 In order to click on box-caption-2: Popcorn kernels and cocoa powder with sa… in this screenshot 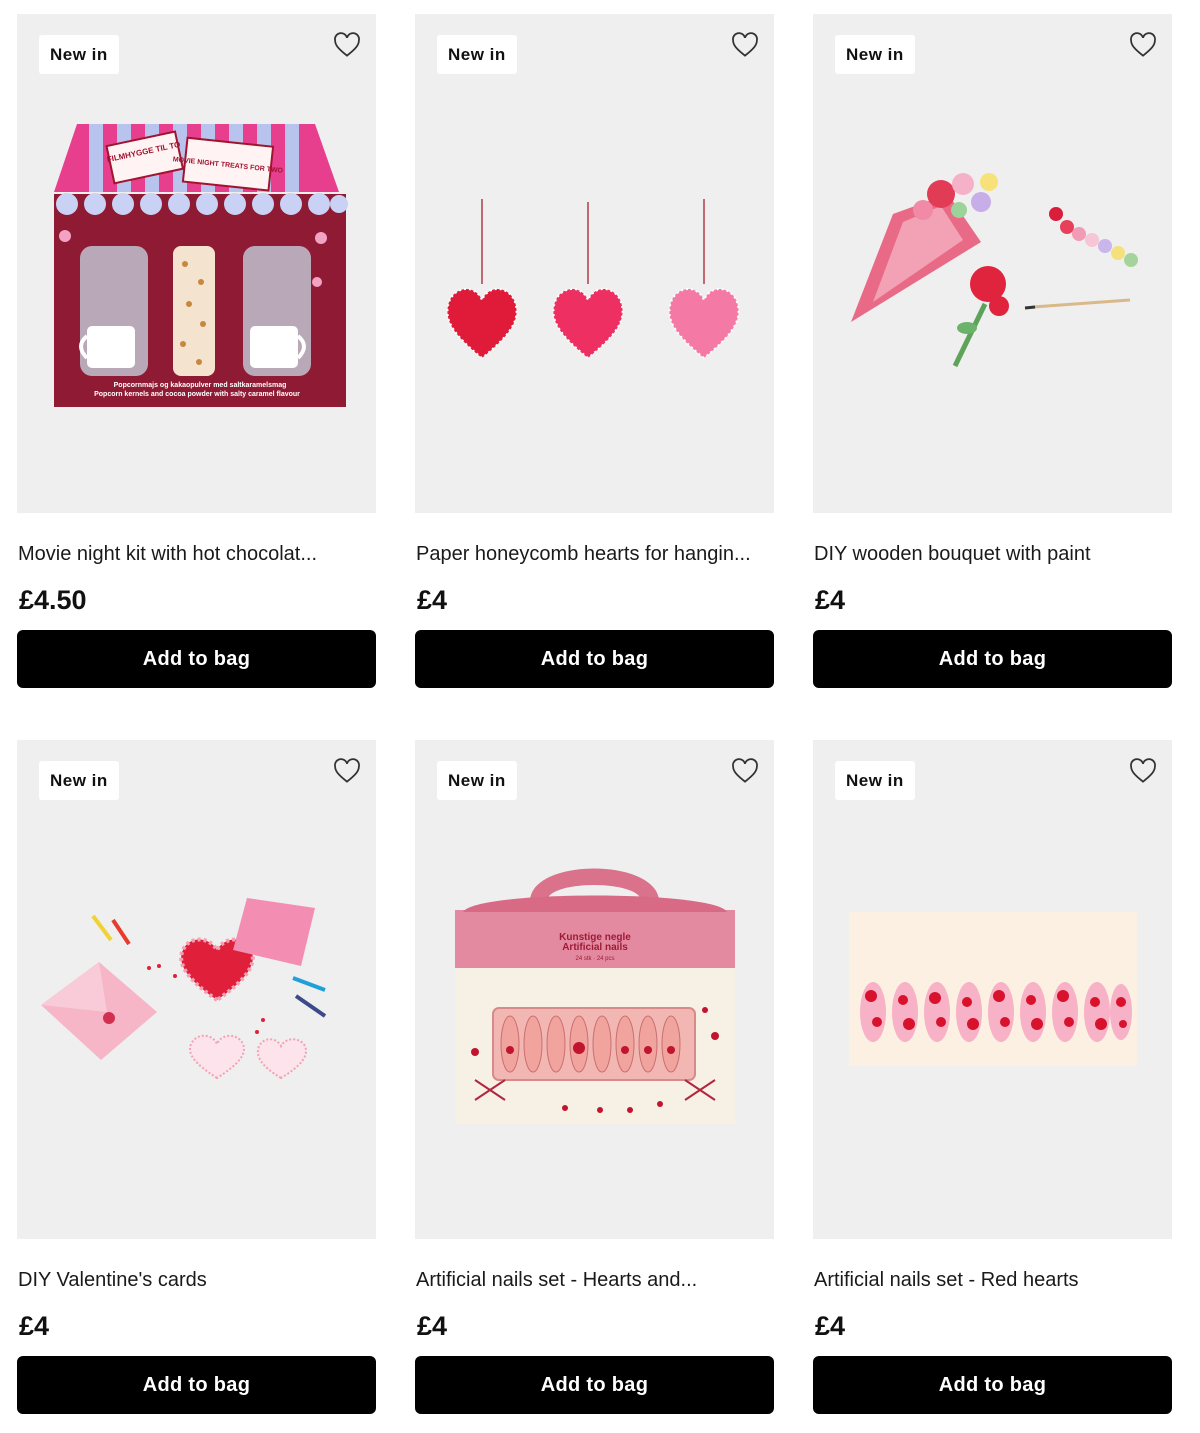, I will do `click(197, 394)`.